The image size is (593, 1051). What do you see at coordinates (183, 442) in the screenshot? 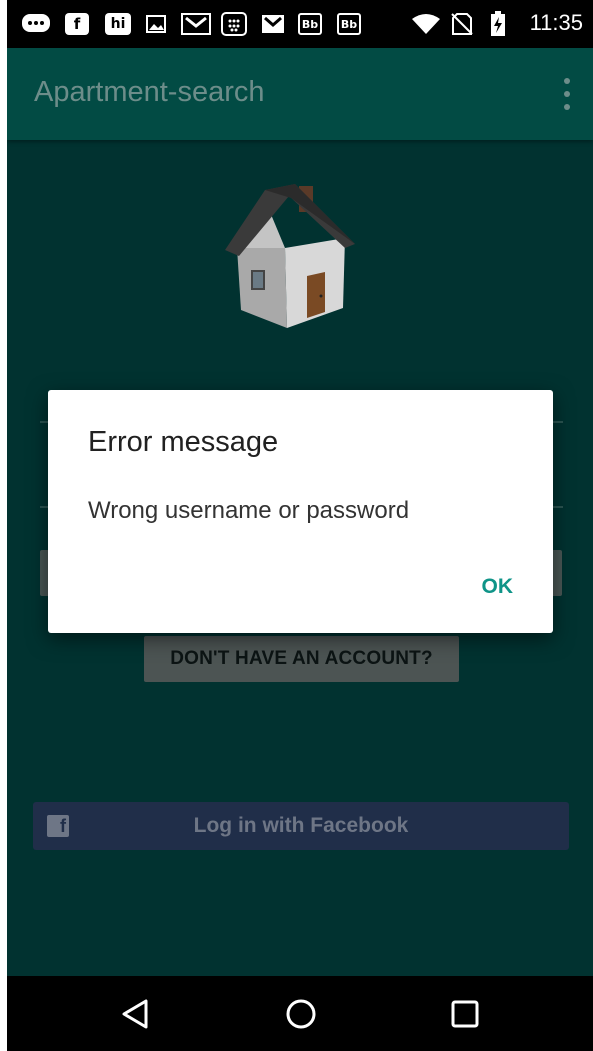
I see `dialog-title: Error message` at bounding box center [183, 442].